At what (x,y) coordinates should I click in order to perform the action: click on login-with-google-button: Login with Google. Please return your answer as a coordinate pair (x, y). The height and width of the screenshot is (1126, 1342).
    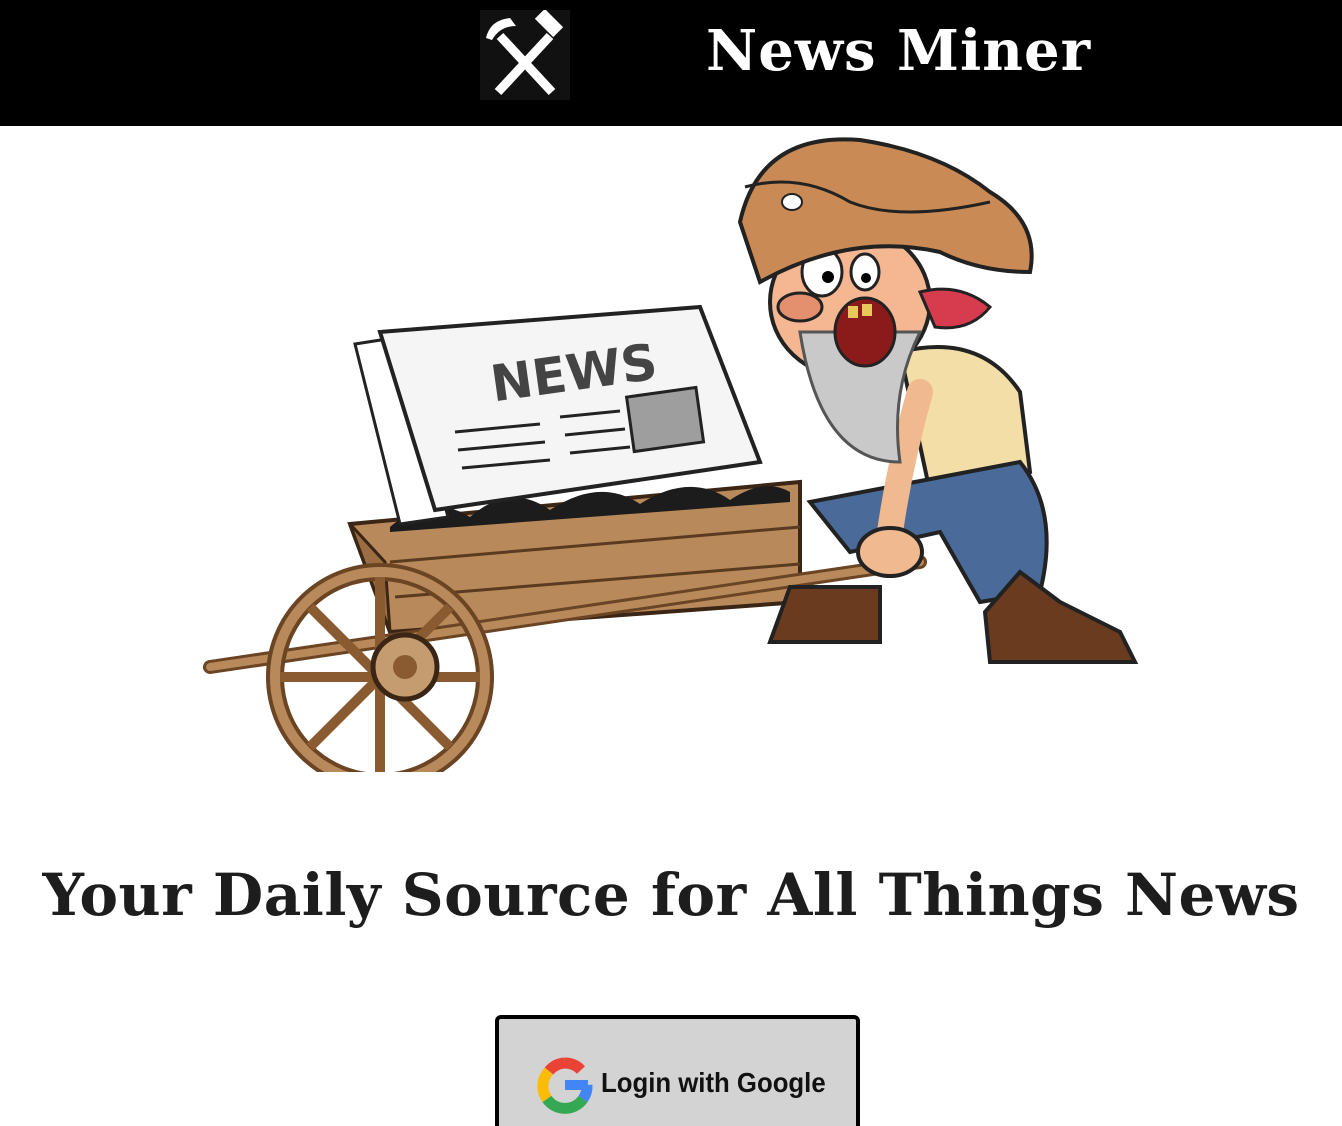
    Looking at the image, I should click on (677, 1070).